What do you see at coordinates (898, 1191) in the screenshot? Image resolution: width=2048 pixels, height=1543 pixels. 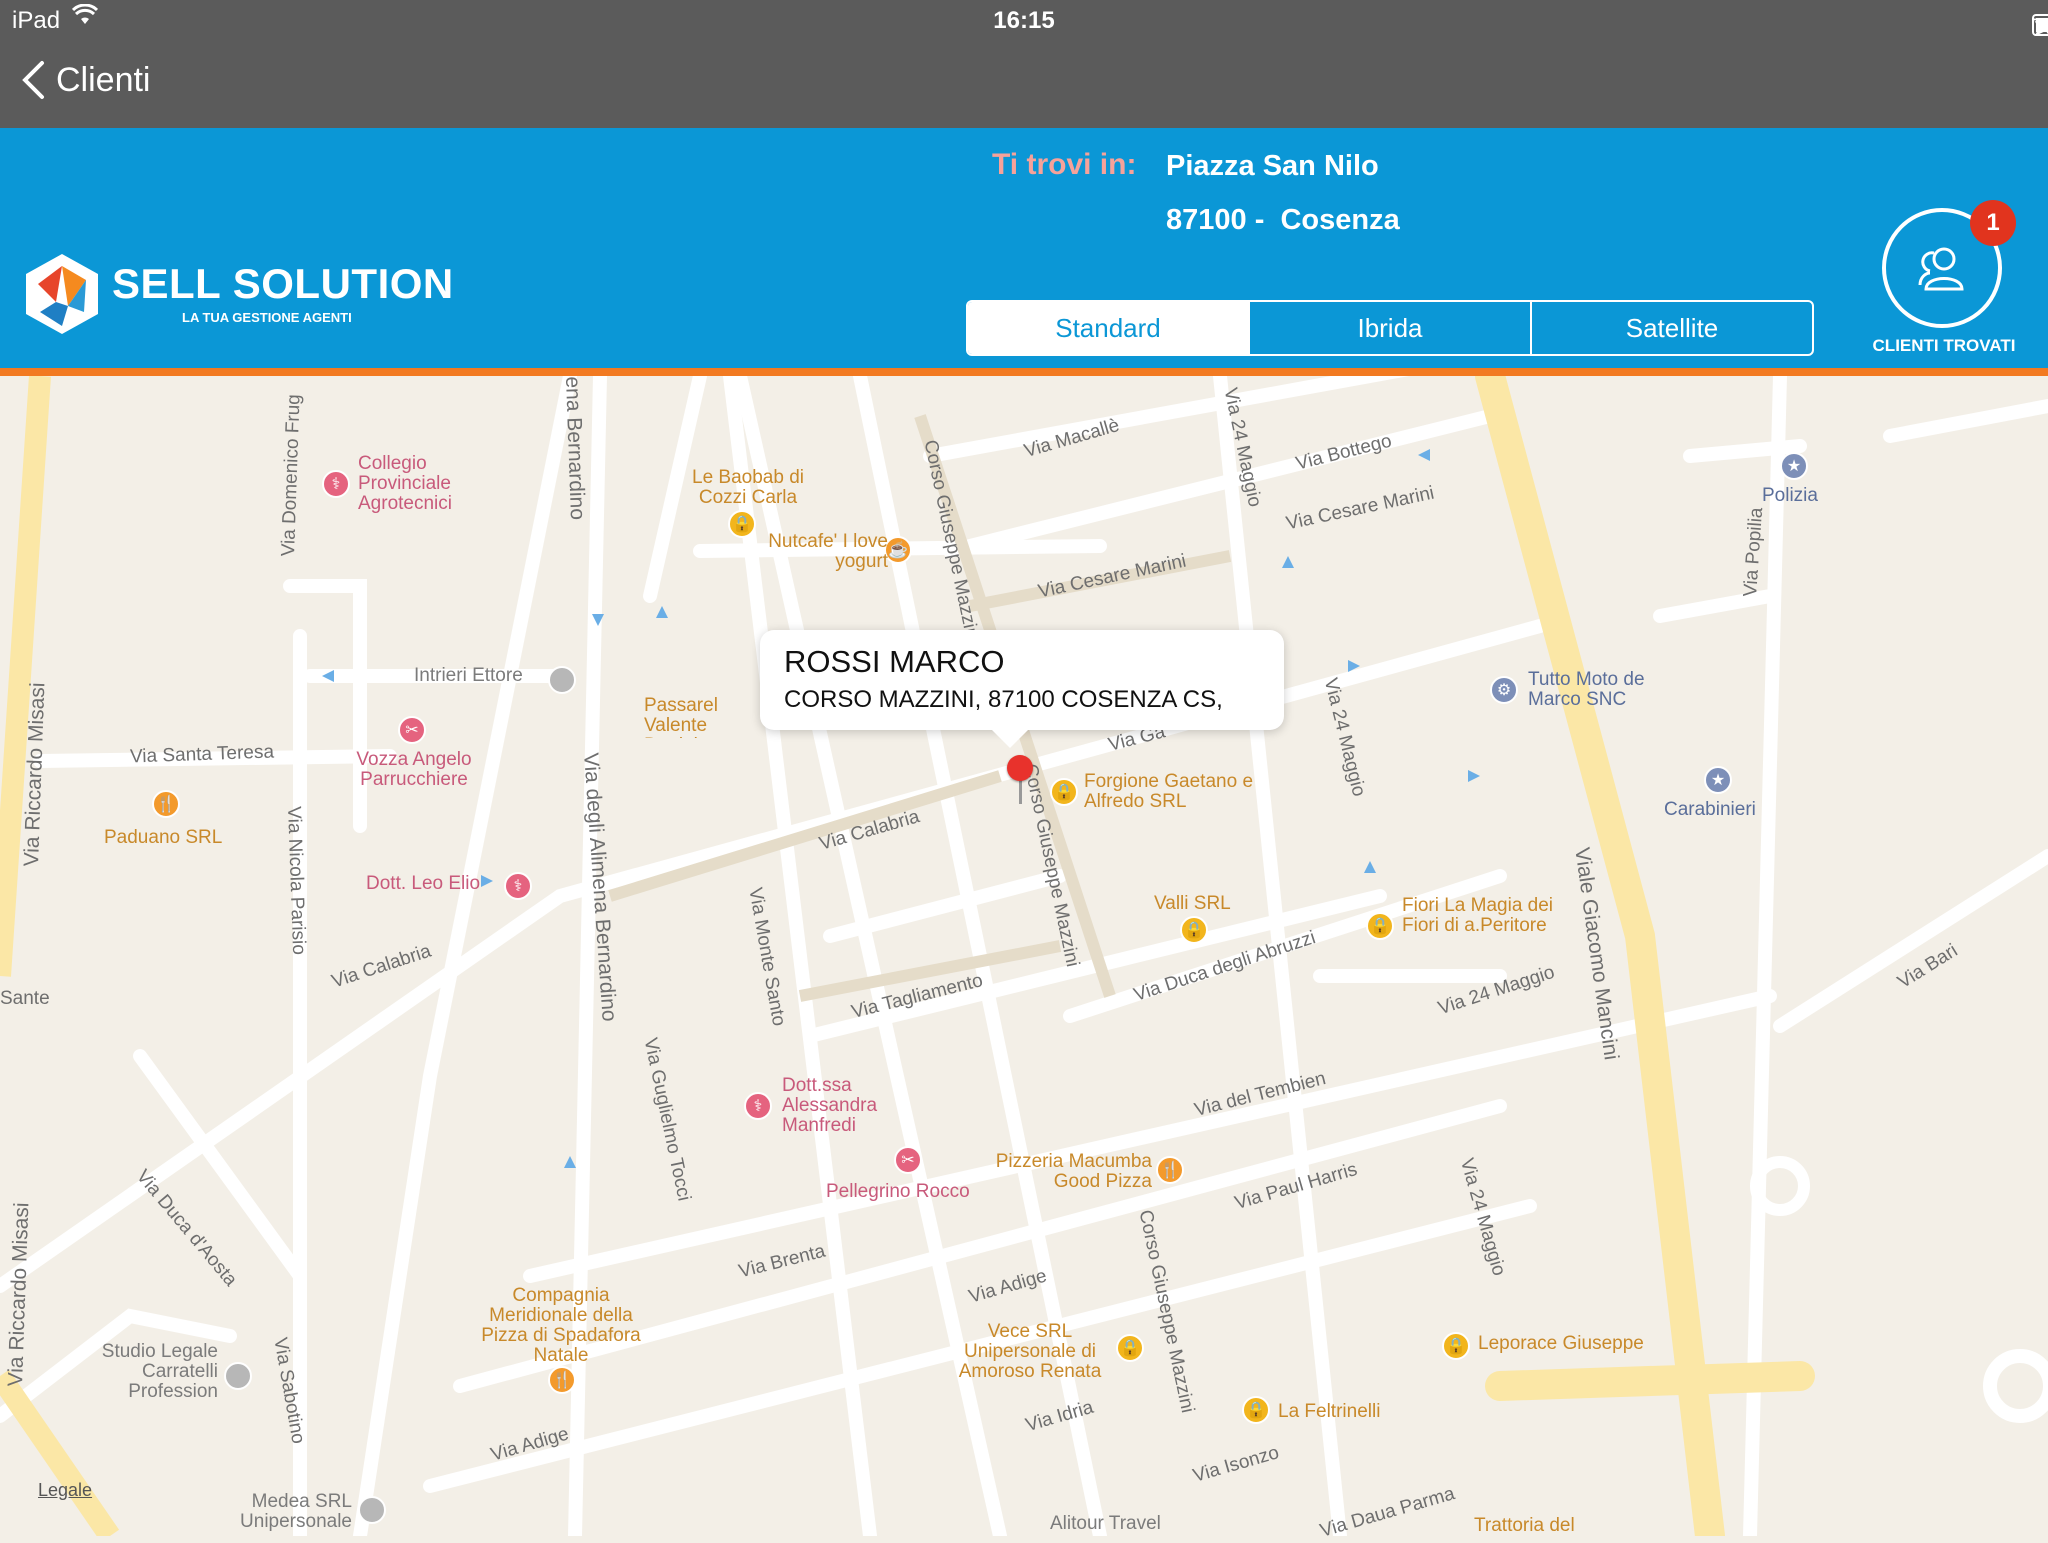 I see `poi-label: Pellegrino Rocco` at bounding box center [898, 1191].